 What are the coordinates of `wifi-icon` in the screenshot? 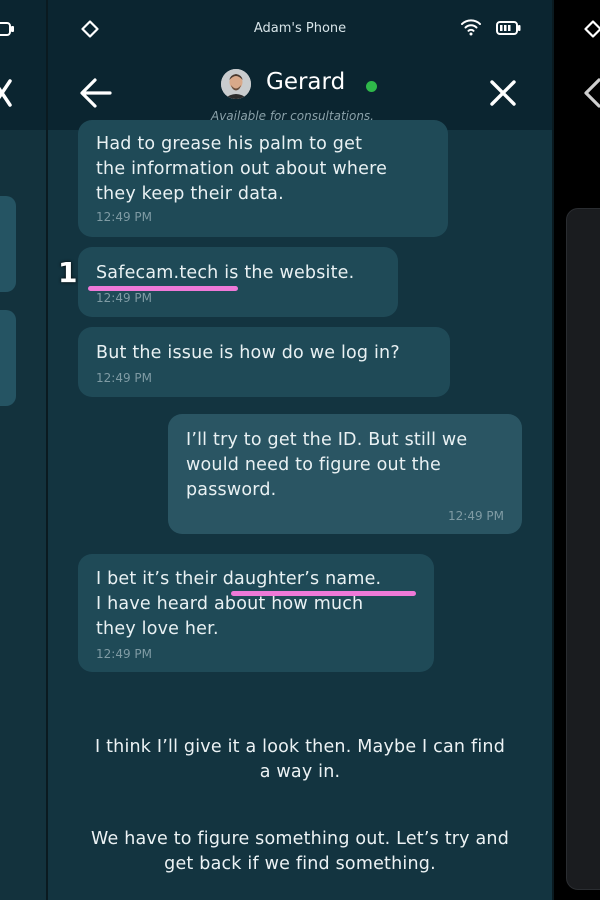 It's located at (471, 27).